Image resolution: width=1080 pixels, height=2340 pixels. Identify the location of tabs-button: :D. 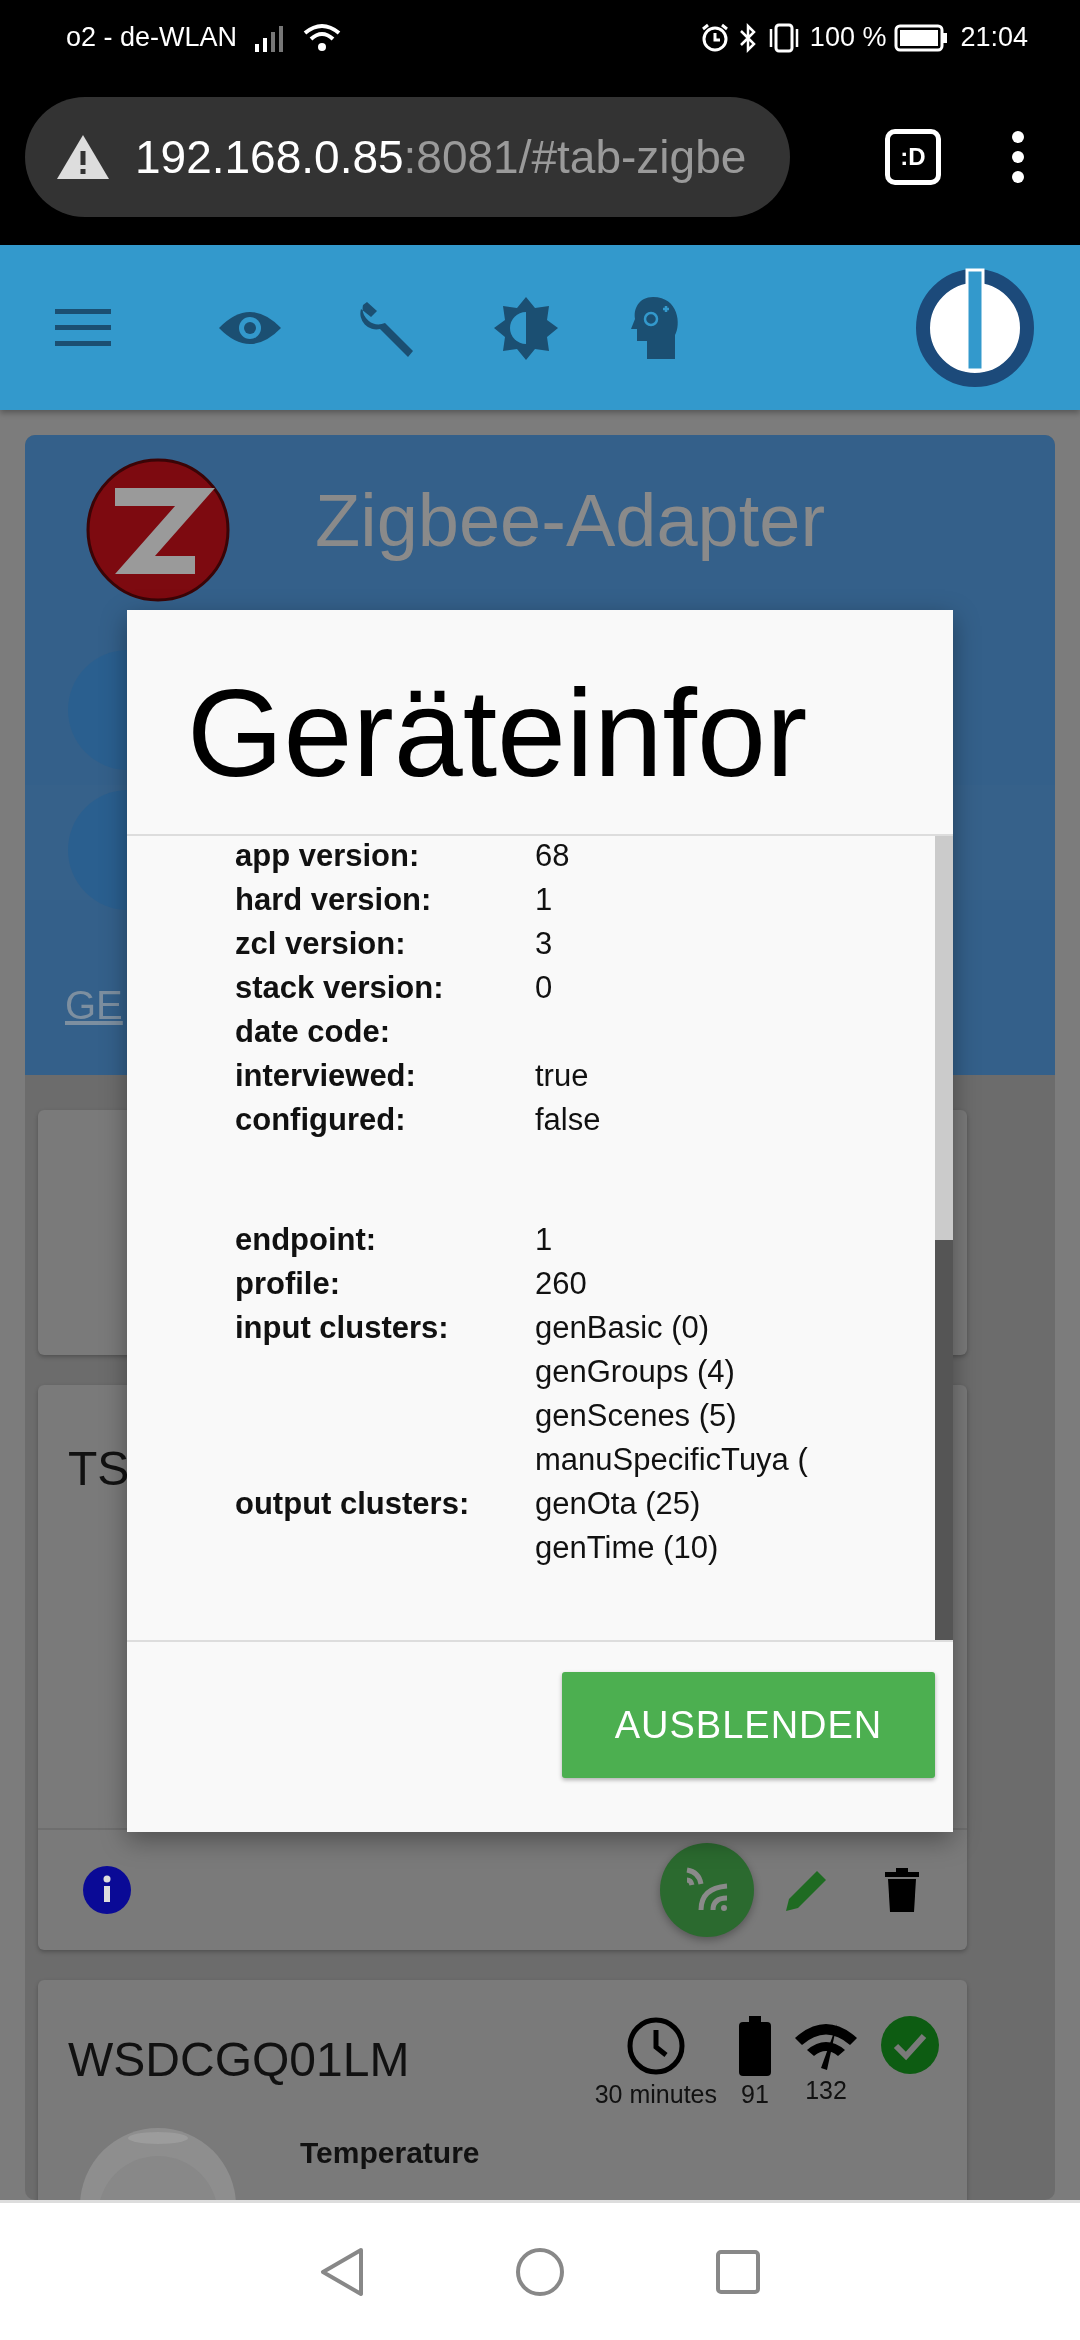
(913, 157).